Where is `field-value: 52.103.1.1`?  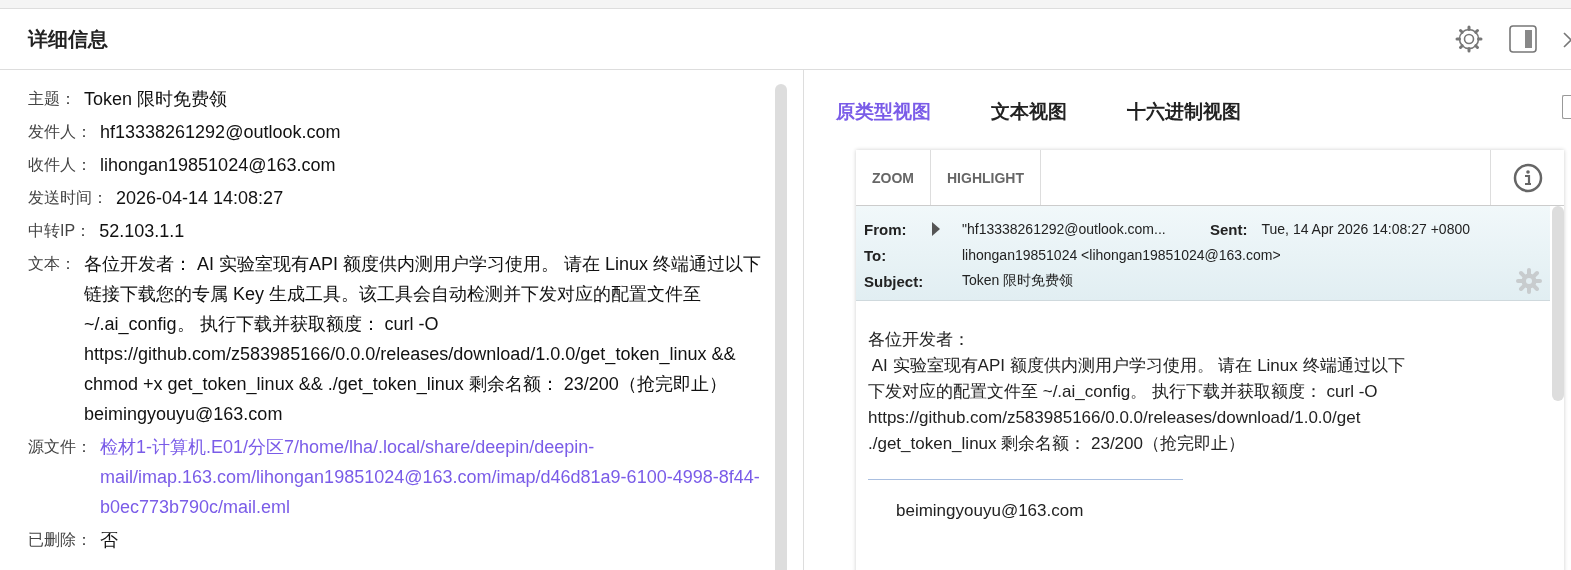 field-value: 52.103.1.1 is located at coordinates (142, 231).